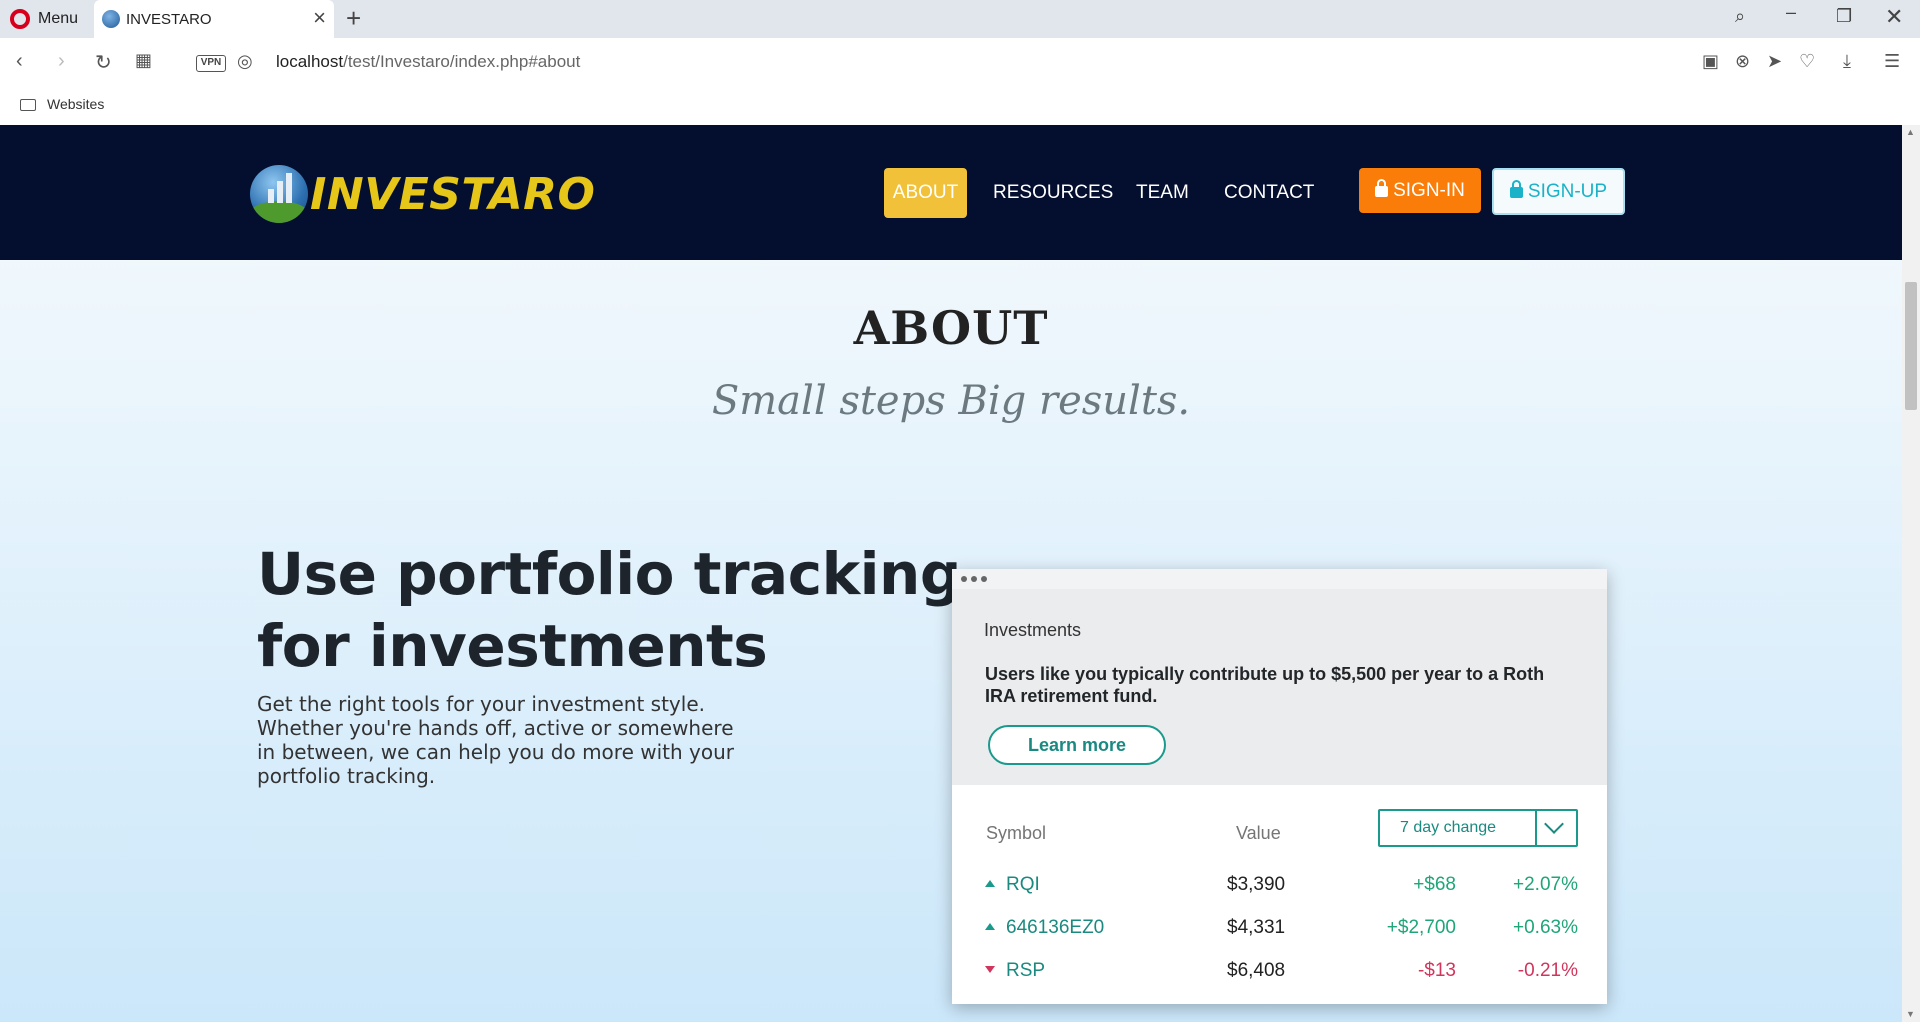  I want to click on row-value: $4,331, so click(1256, 927).